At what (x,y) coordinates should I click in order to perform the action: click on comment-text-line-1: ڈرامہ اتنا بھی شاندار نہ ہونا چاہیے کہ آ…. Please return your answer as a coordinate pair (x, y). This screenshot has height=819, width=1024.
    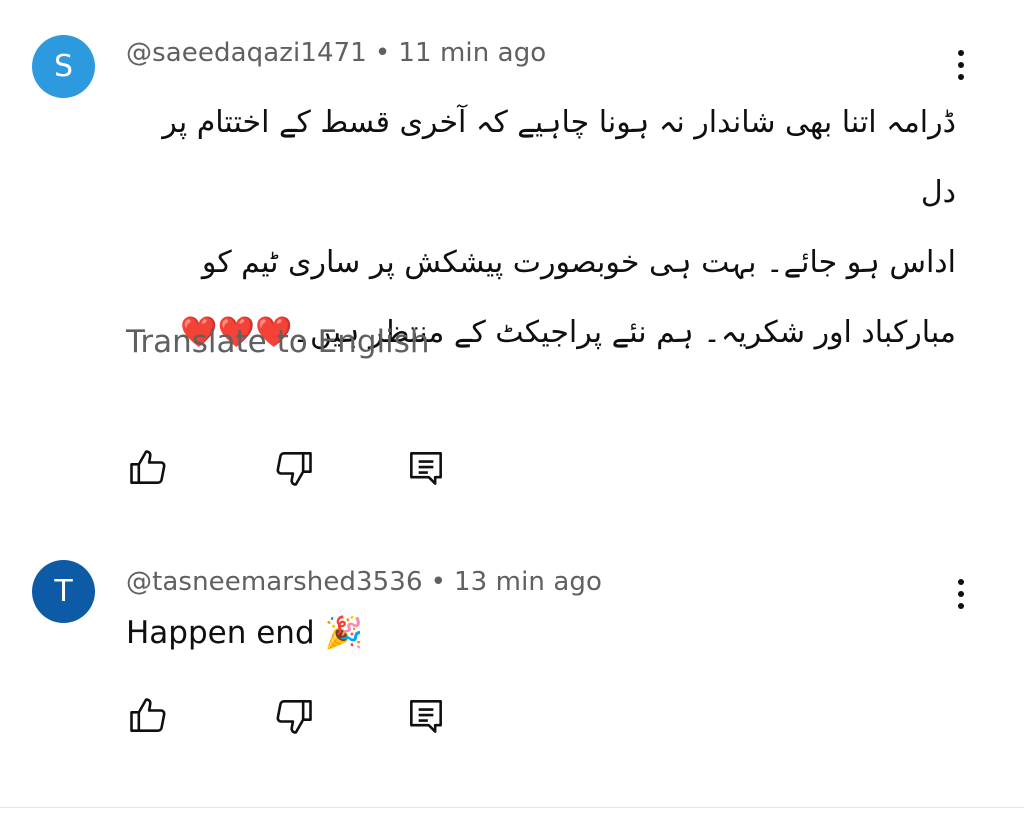
    Looking at the image, I should click on (559, 157).